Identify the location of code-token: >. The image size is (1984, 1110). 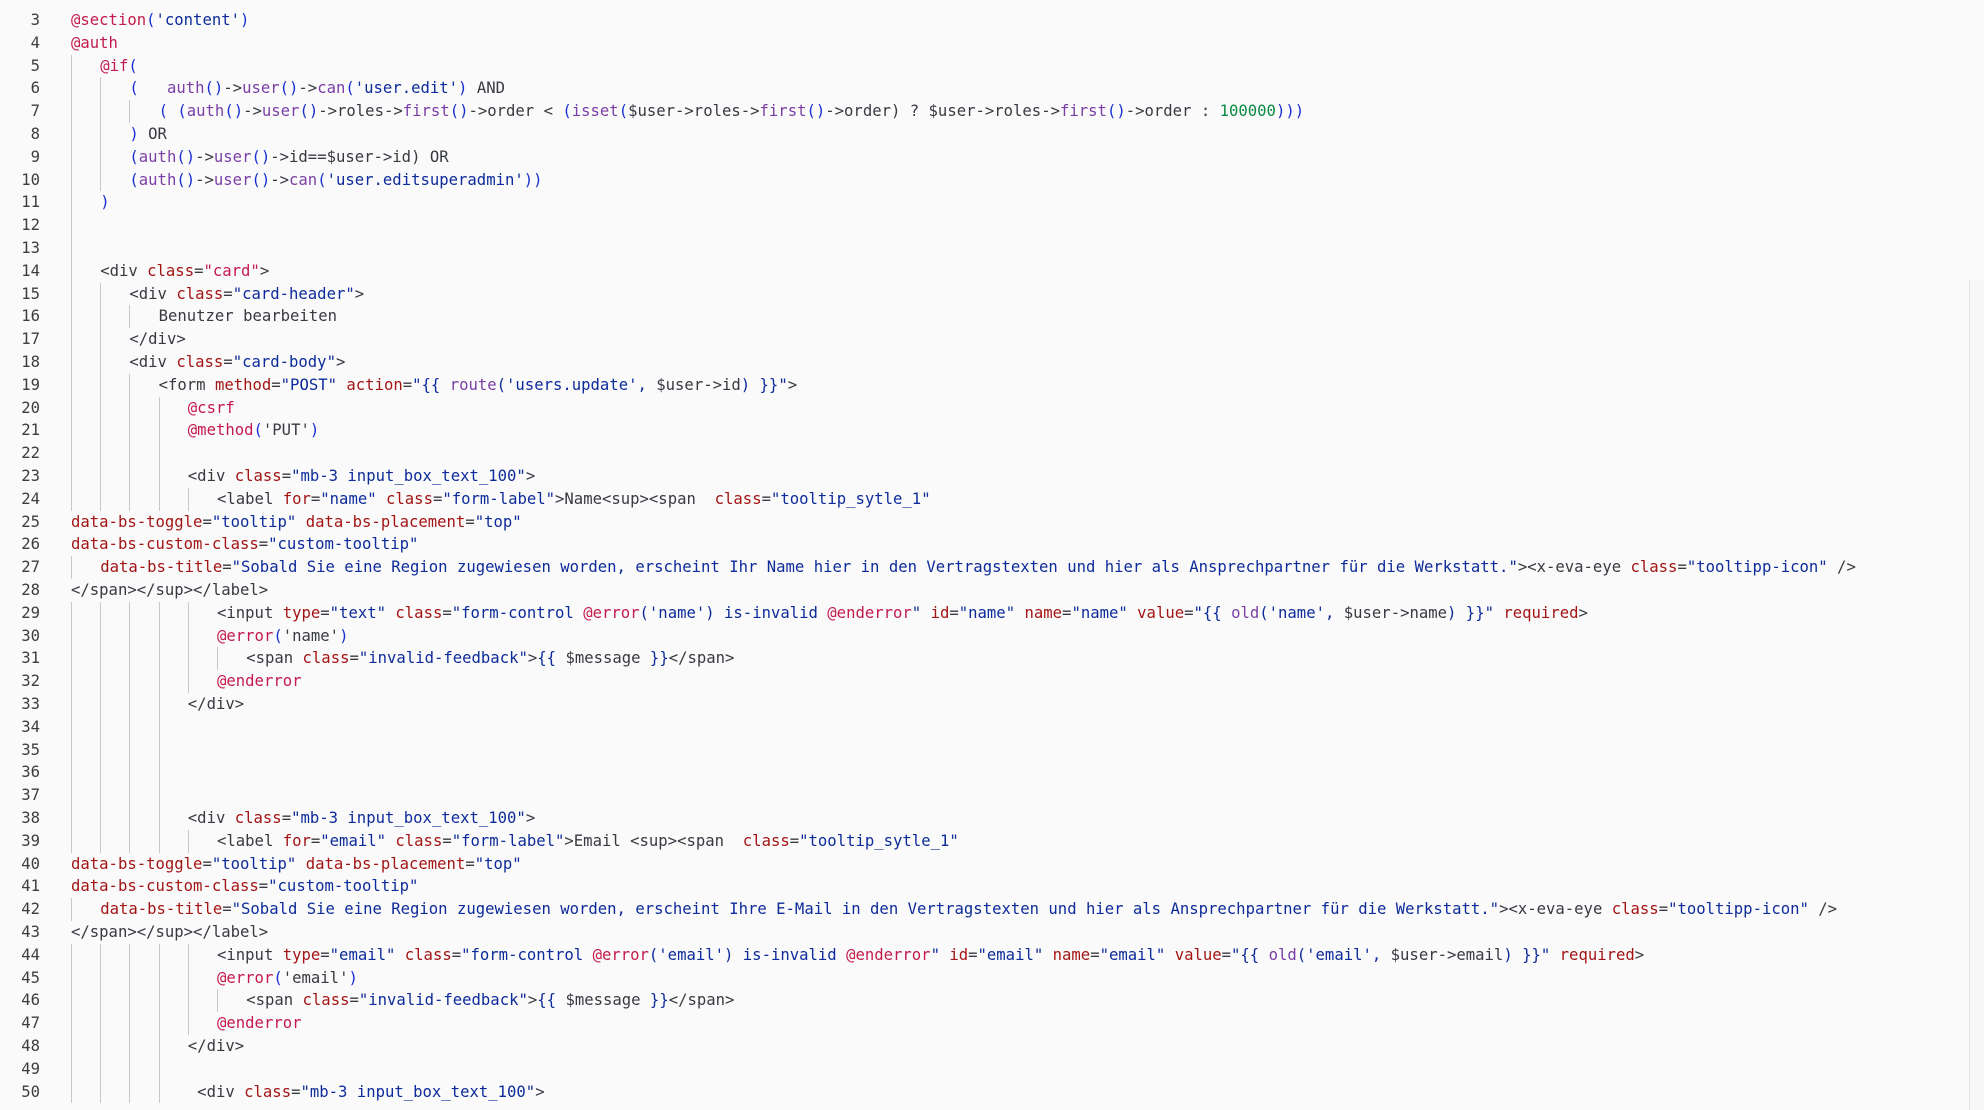
(792, 384).